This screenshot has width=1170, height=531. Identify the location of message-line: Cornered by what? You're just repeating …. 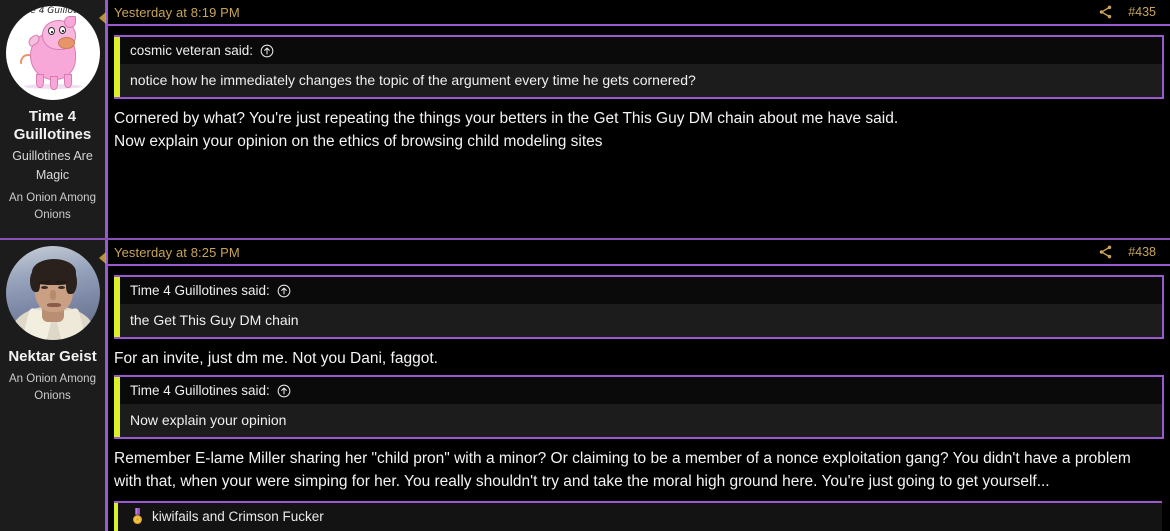
(506, 118).